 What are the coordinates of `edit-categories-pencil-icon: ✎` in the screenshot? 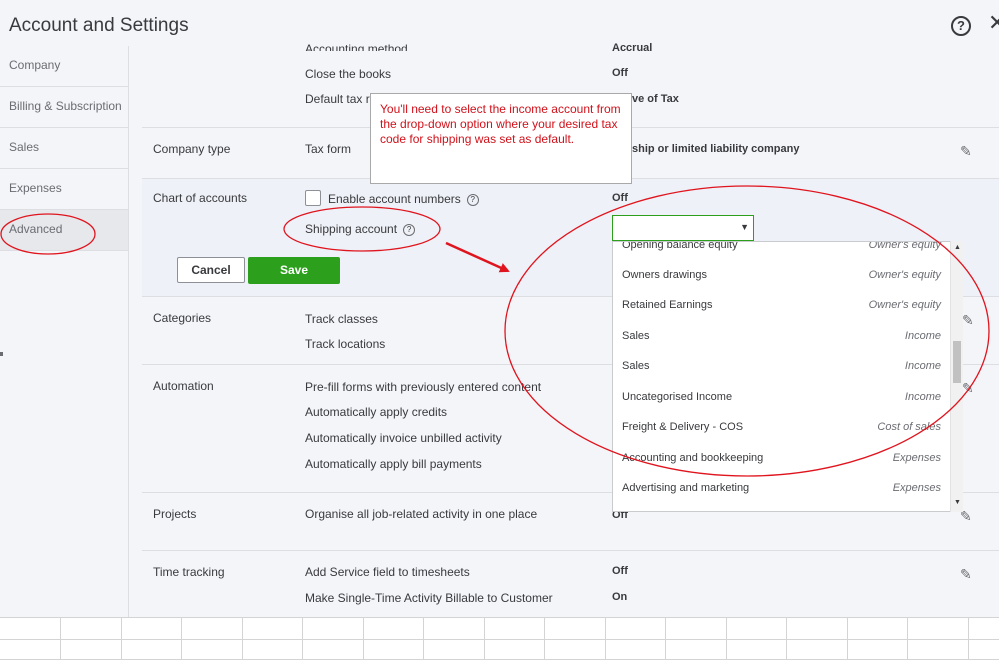 It's located at (968, 320).